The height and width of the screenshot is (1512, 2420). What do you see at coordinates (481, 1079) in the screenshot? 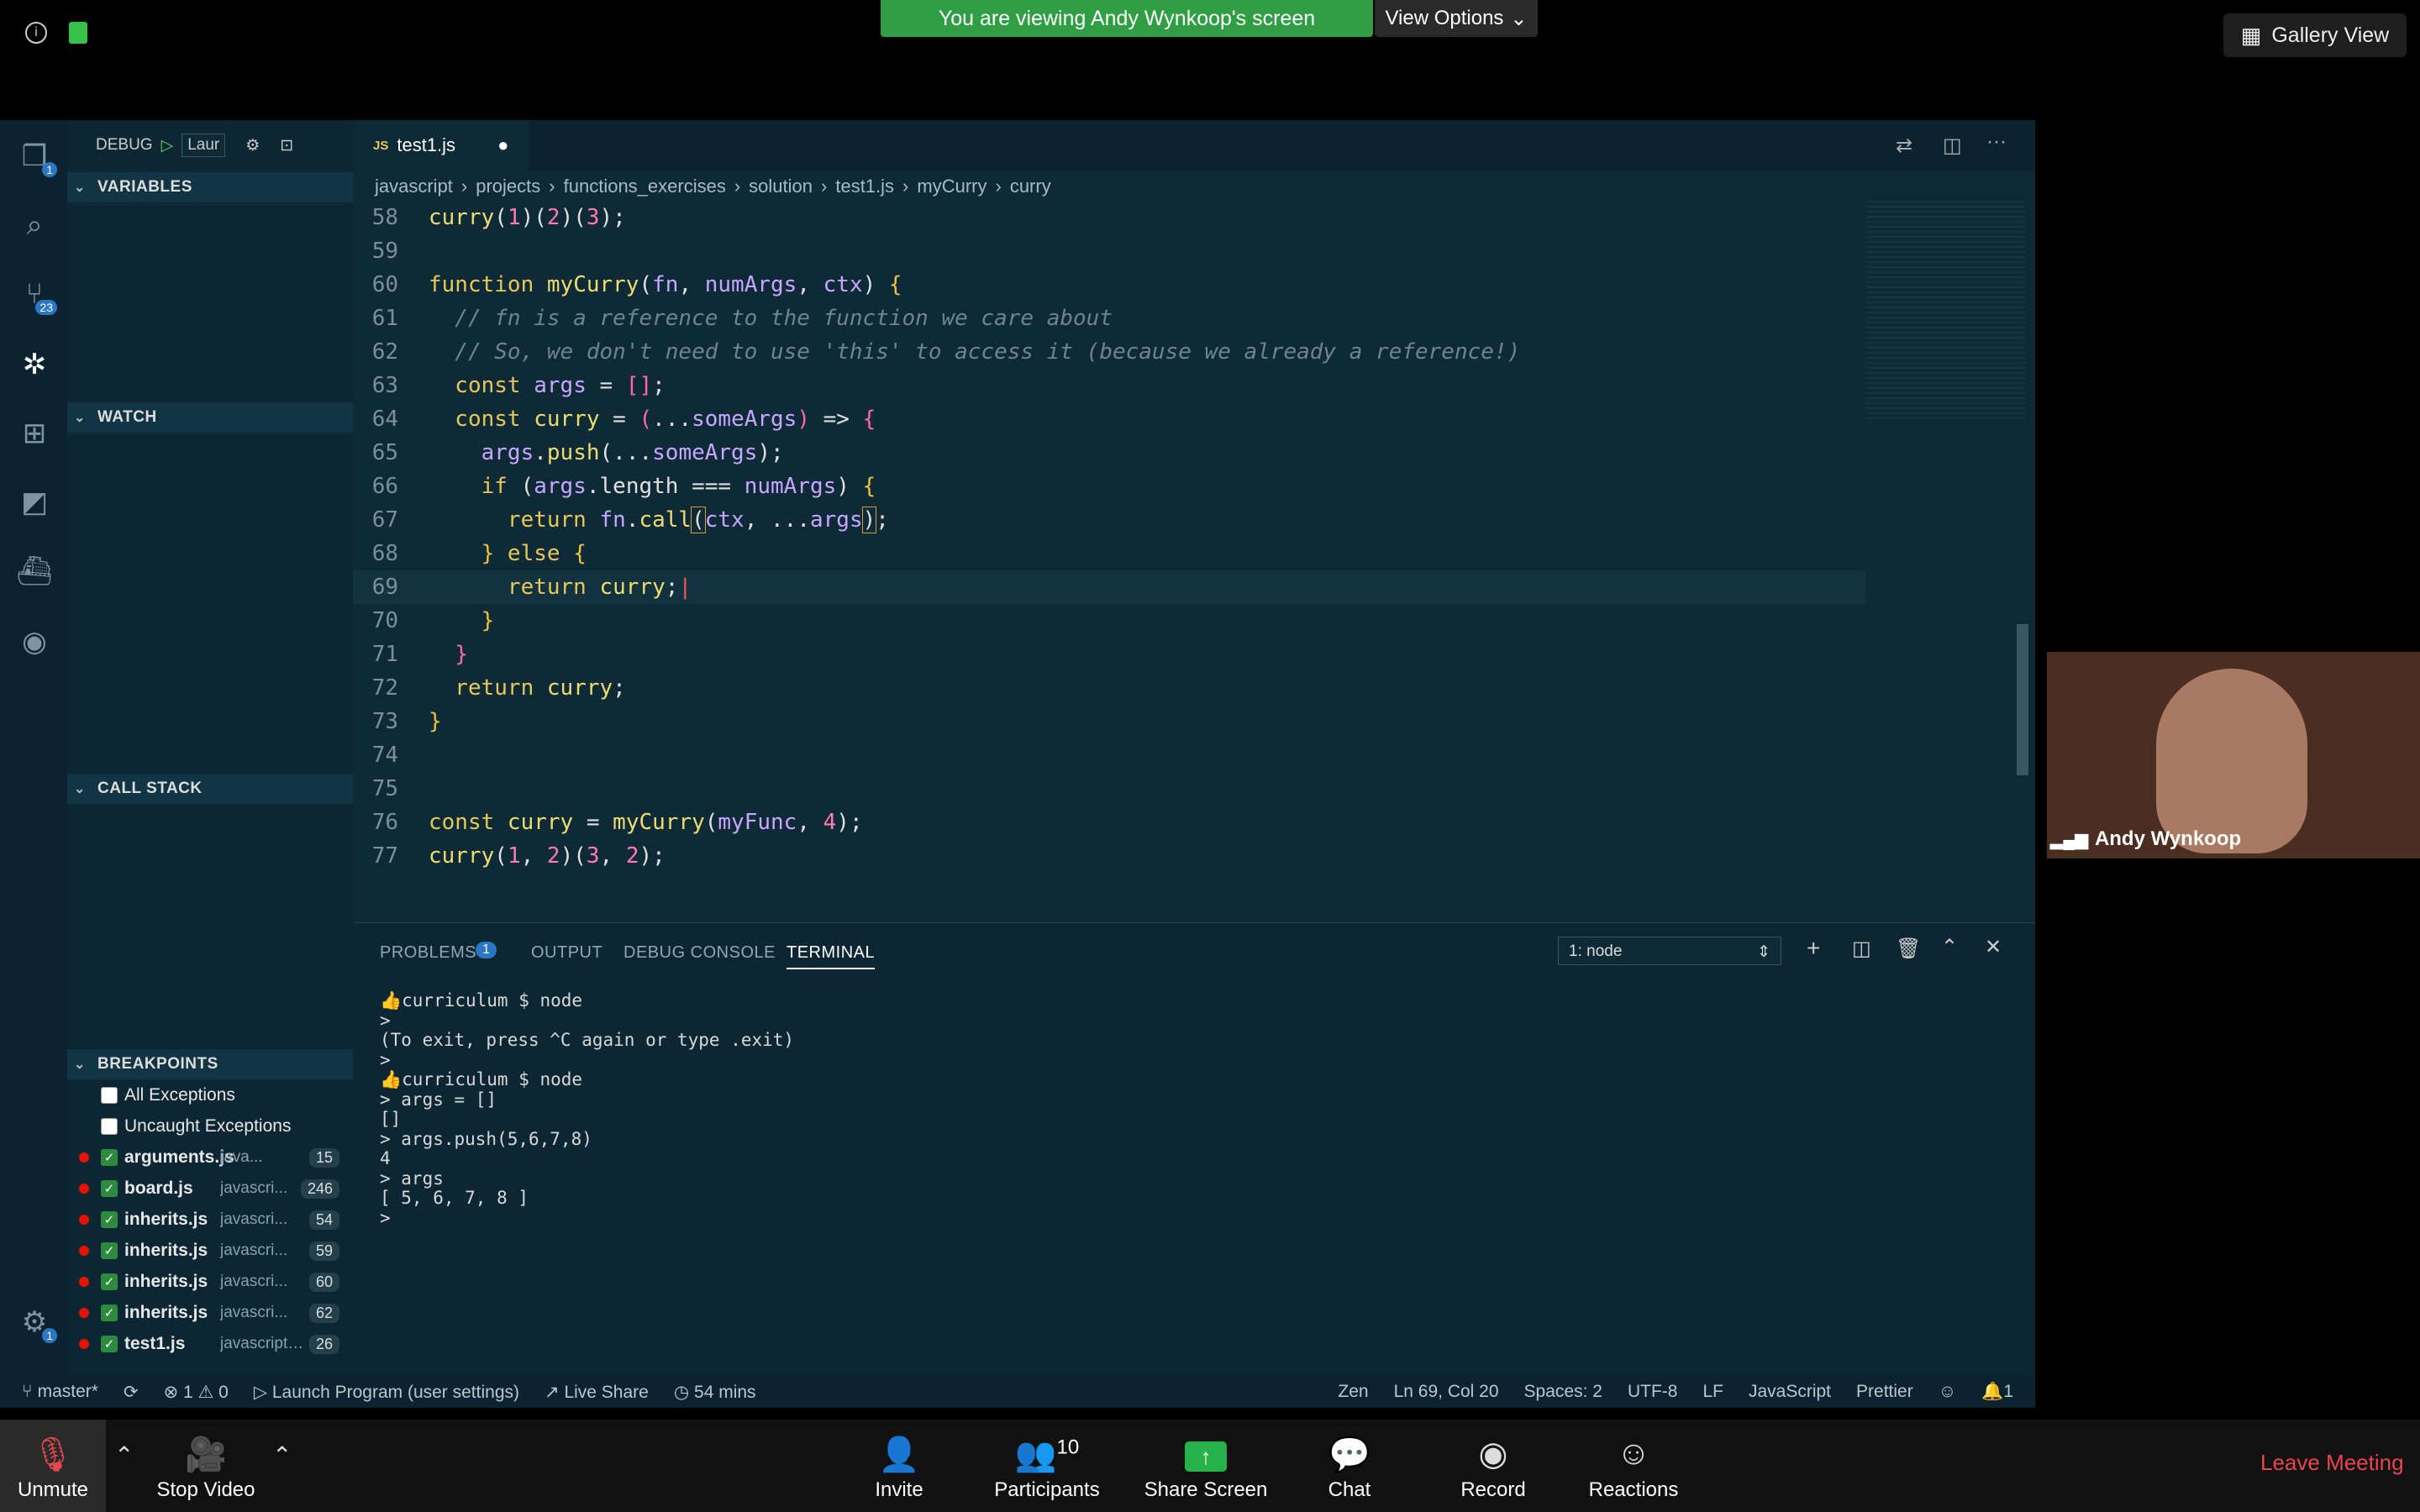
I see `terminal-line: 👍curriculum $ node` at bounding box center [481, 1079].